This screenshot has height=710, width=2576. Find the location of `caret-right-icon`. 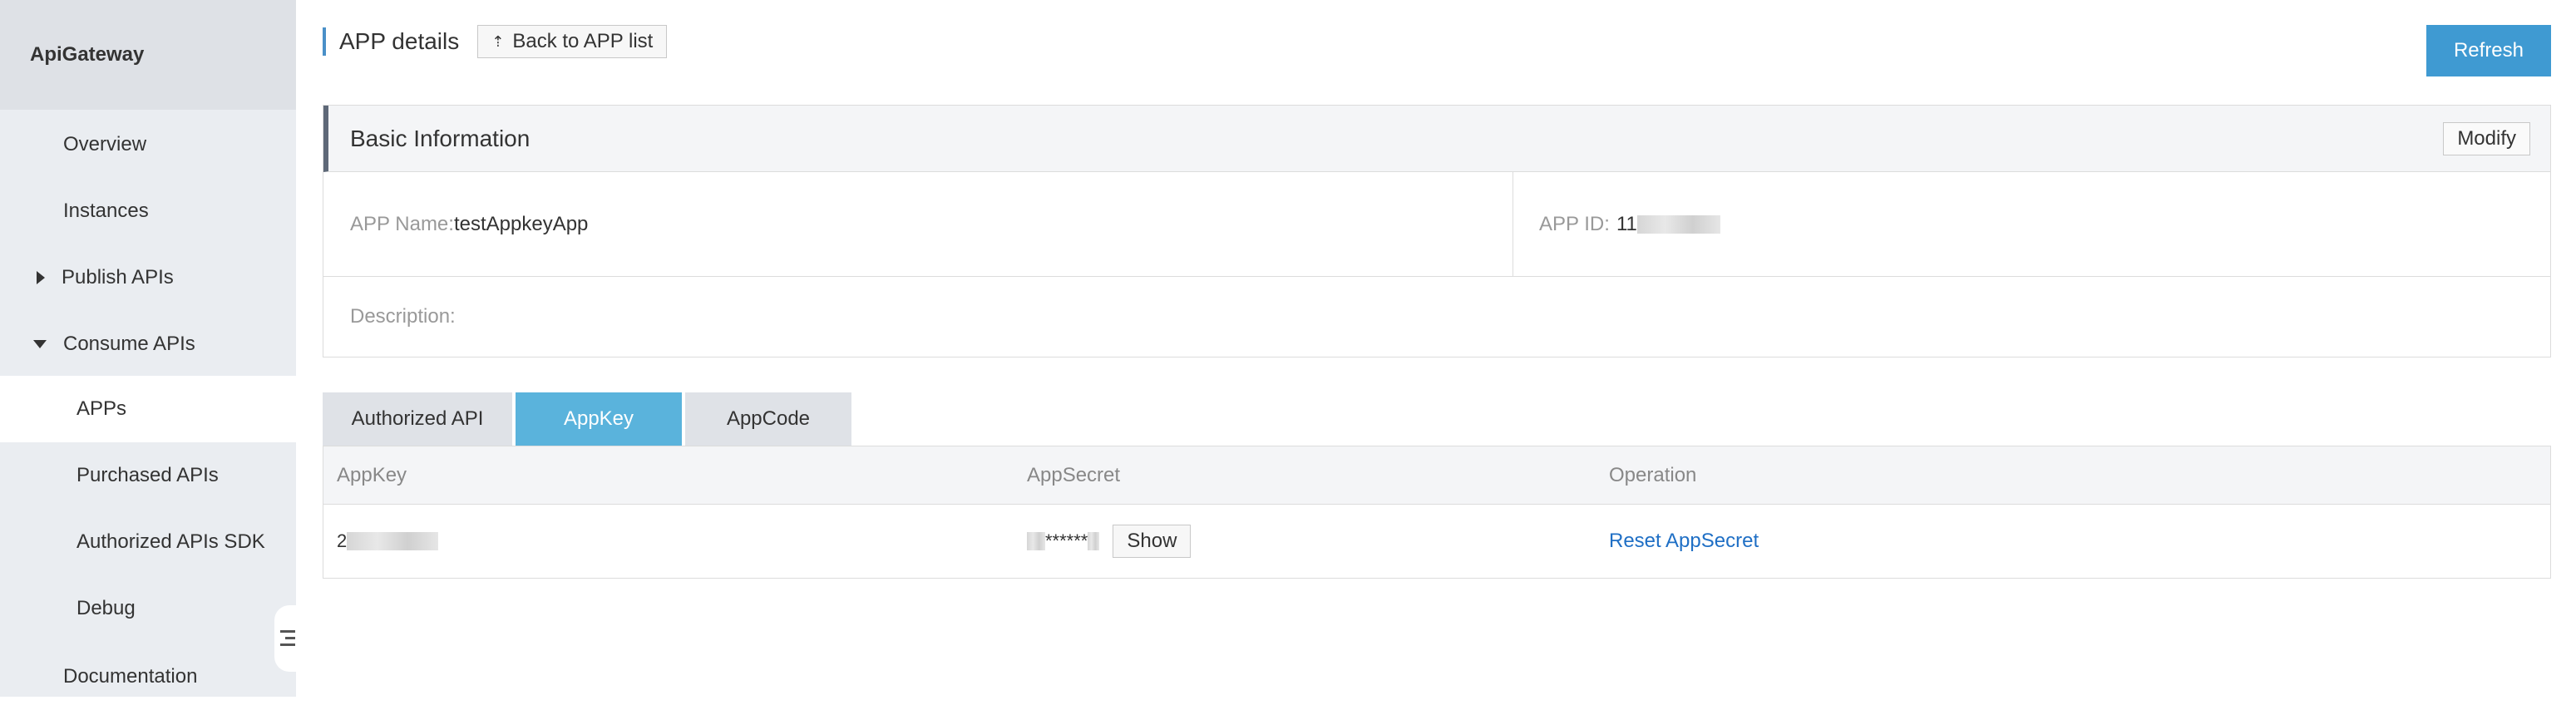

caret-right-icon is located at coordinates (41, 277).